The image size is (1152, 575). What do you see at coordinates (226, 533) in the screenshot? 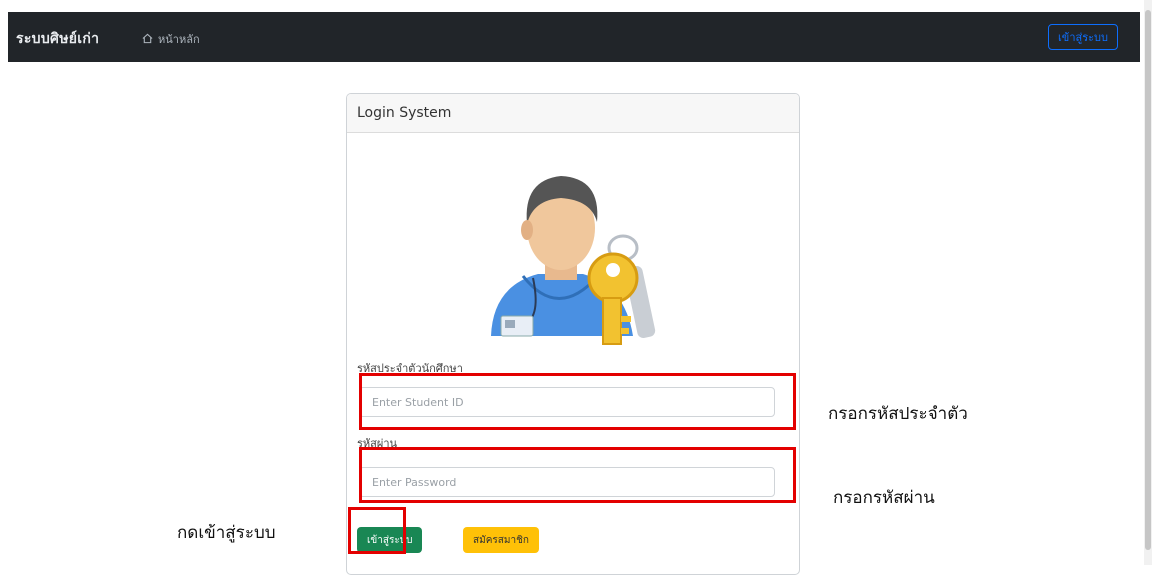
I see `login-annotation: กดเข้าสู่ระบบ` at bounding box center [226, 533].